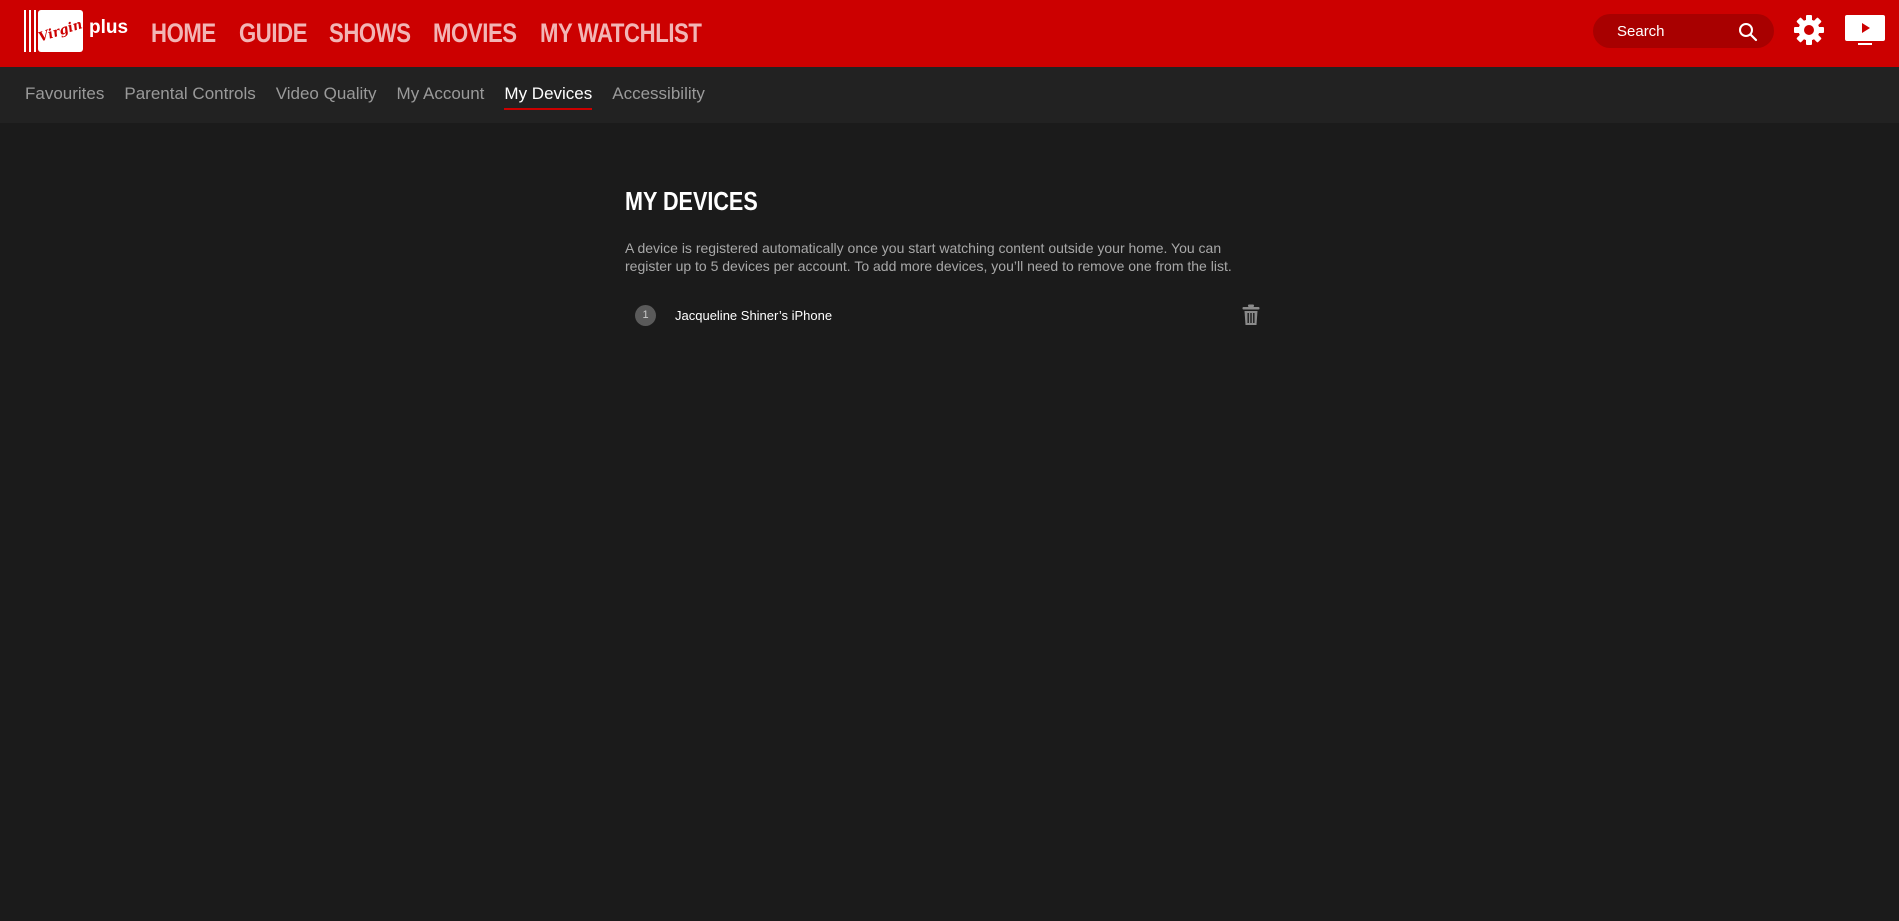  I want to click on search-icon, so click(1748, 32).